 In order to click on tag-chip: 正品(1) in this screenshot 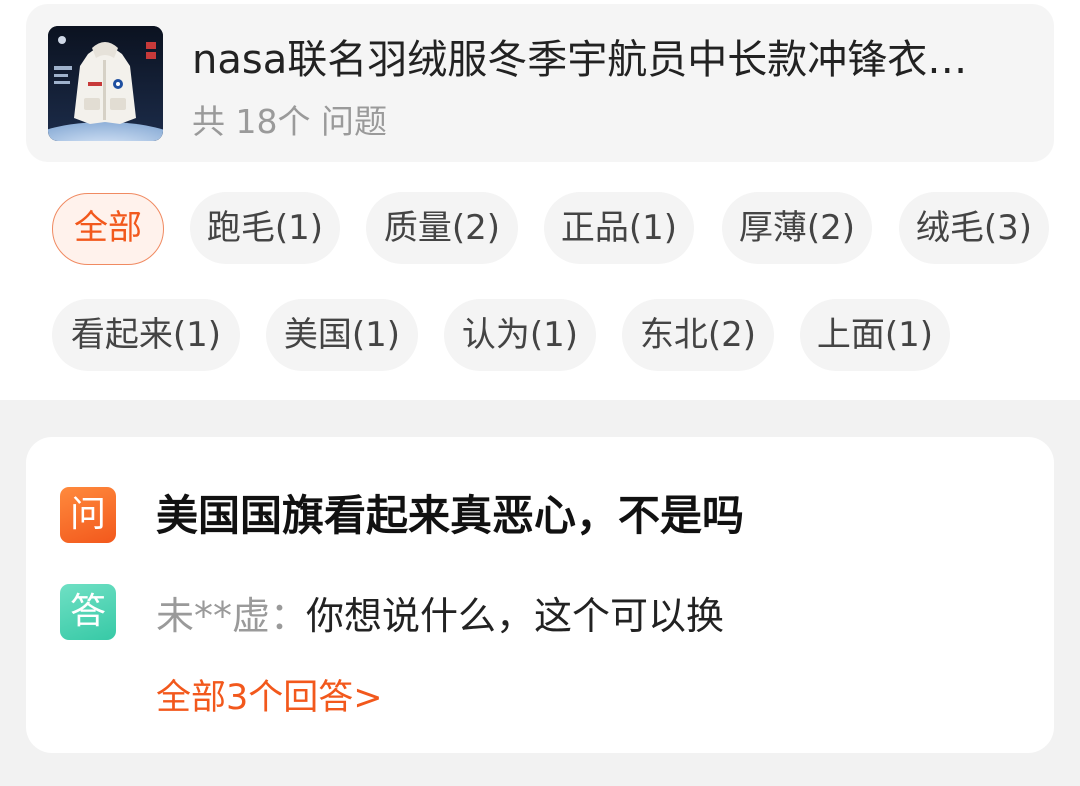, I will do `click(619, 228)`.